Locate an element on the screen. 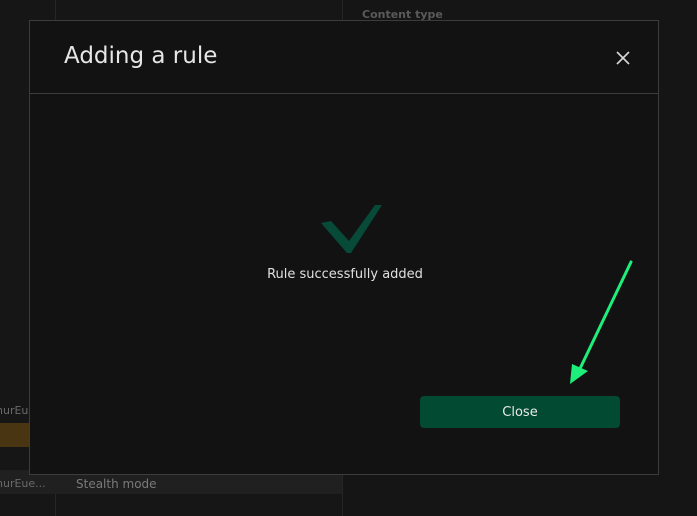 The image size is (697, 516). checkmark-icon-graphic is located at coordinates (351, 229).